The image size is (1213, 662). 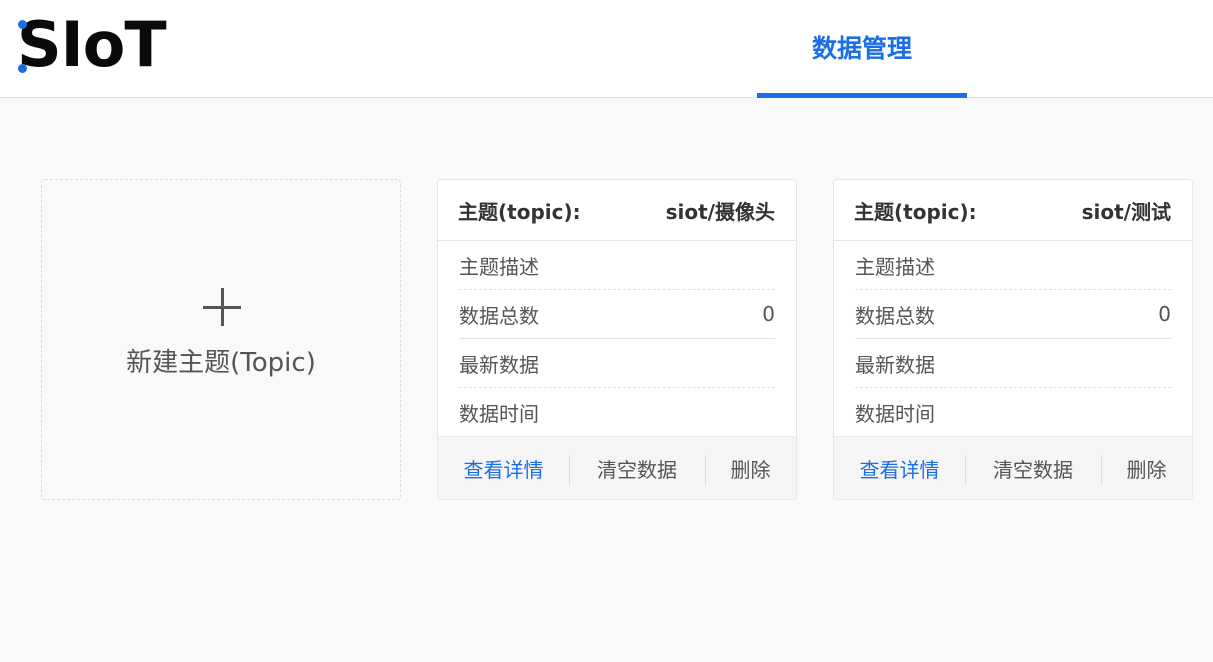 I want to click on topic-name: siot/摄像头, so click(x=720, y=211).